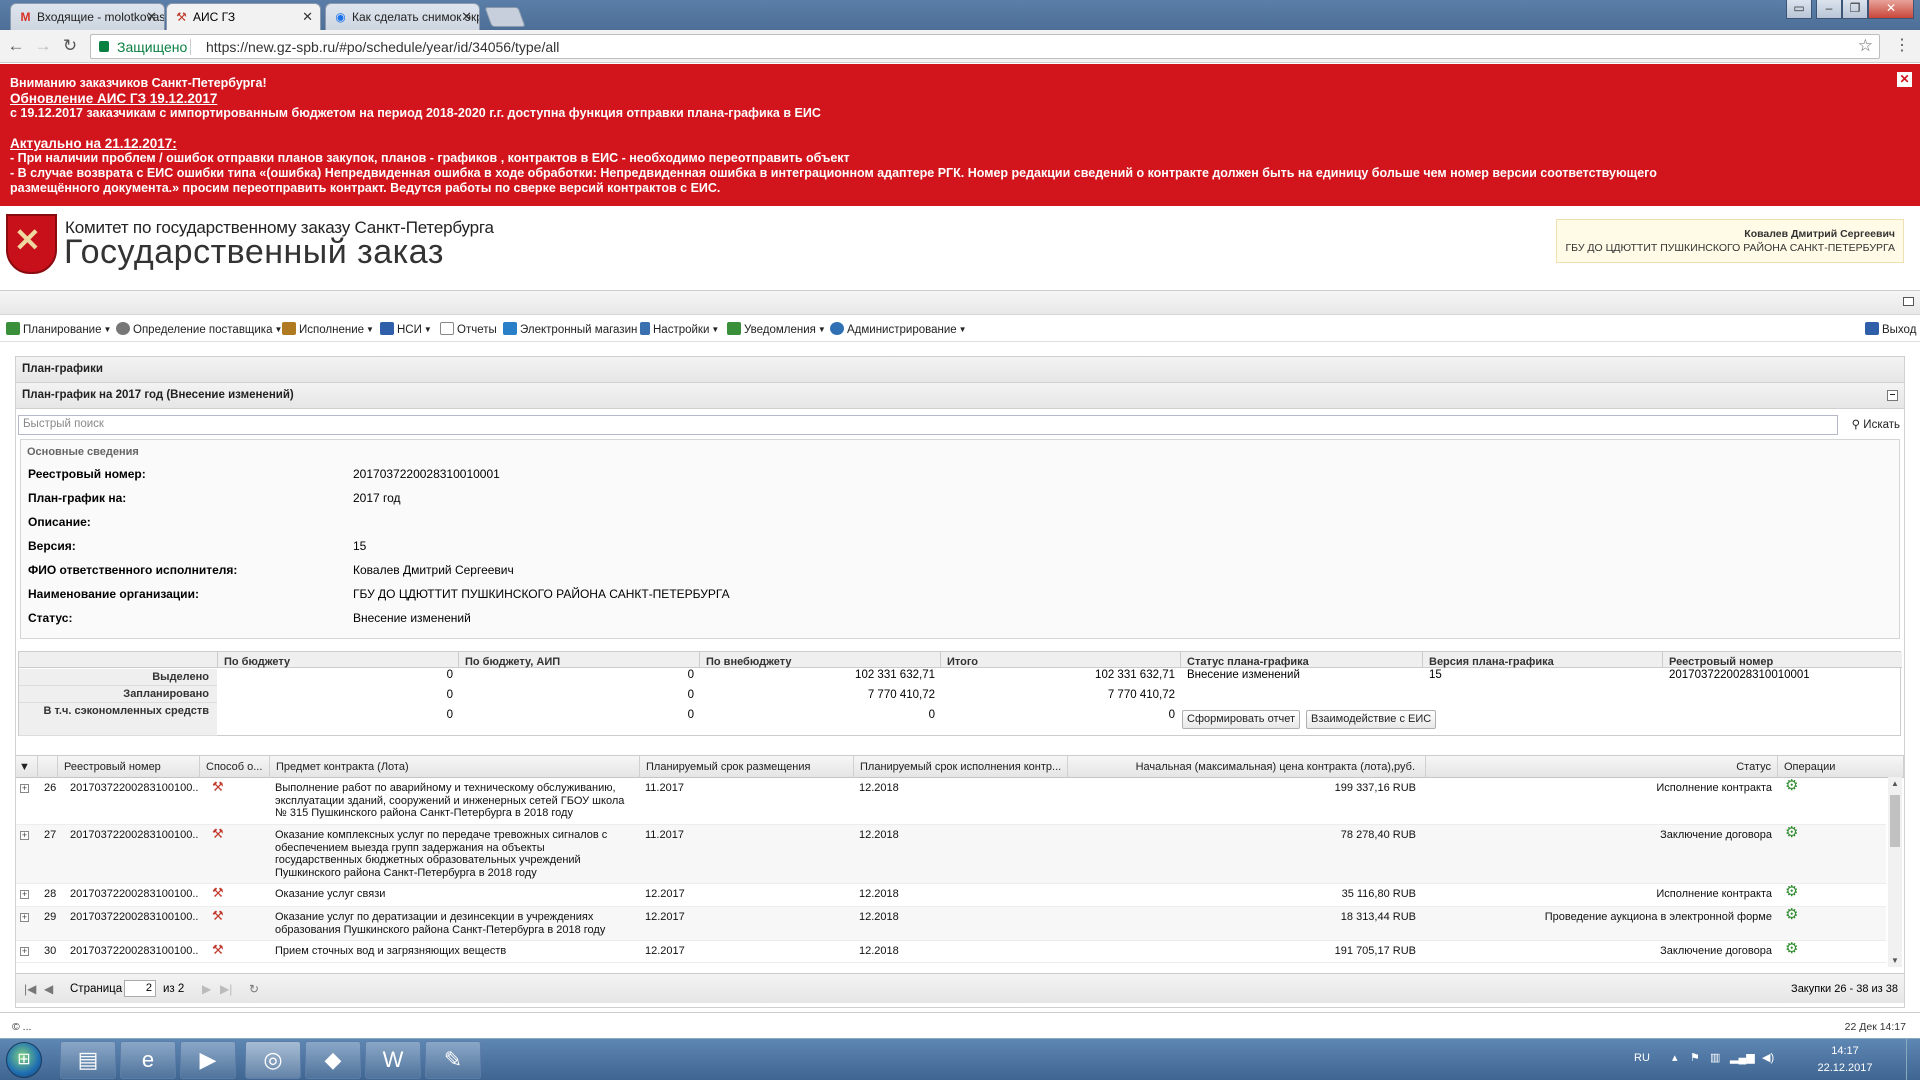 The image size is (1920, 1080). I want to click on summary-row-label: В т.ч. сэкономленных средств, so click(118, 719).